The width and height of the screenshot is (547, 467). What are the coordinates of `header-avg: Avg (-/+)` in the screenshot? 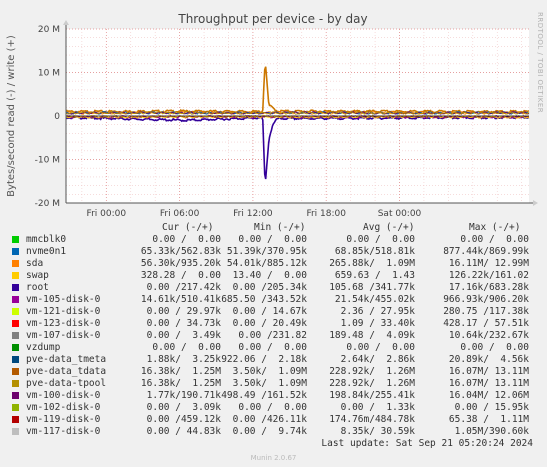 It's located at (389, 227).